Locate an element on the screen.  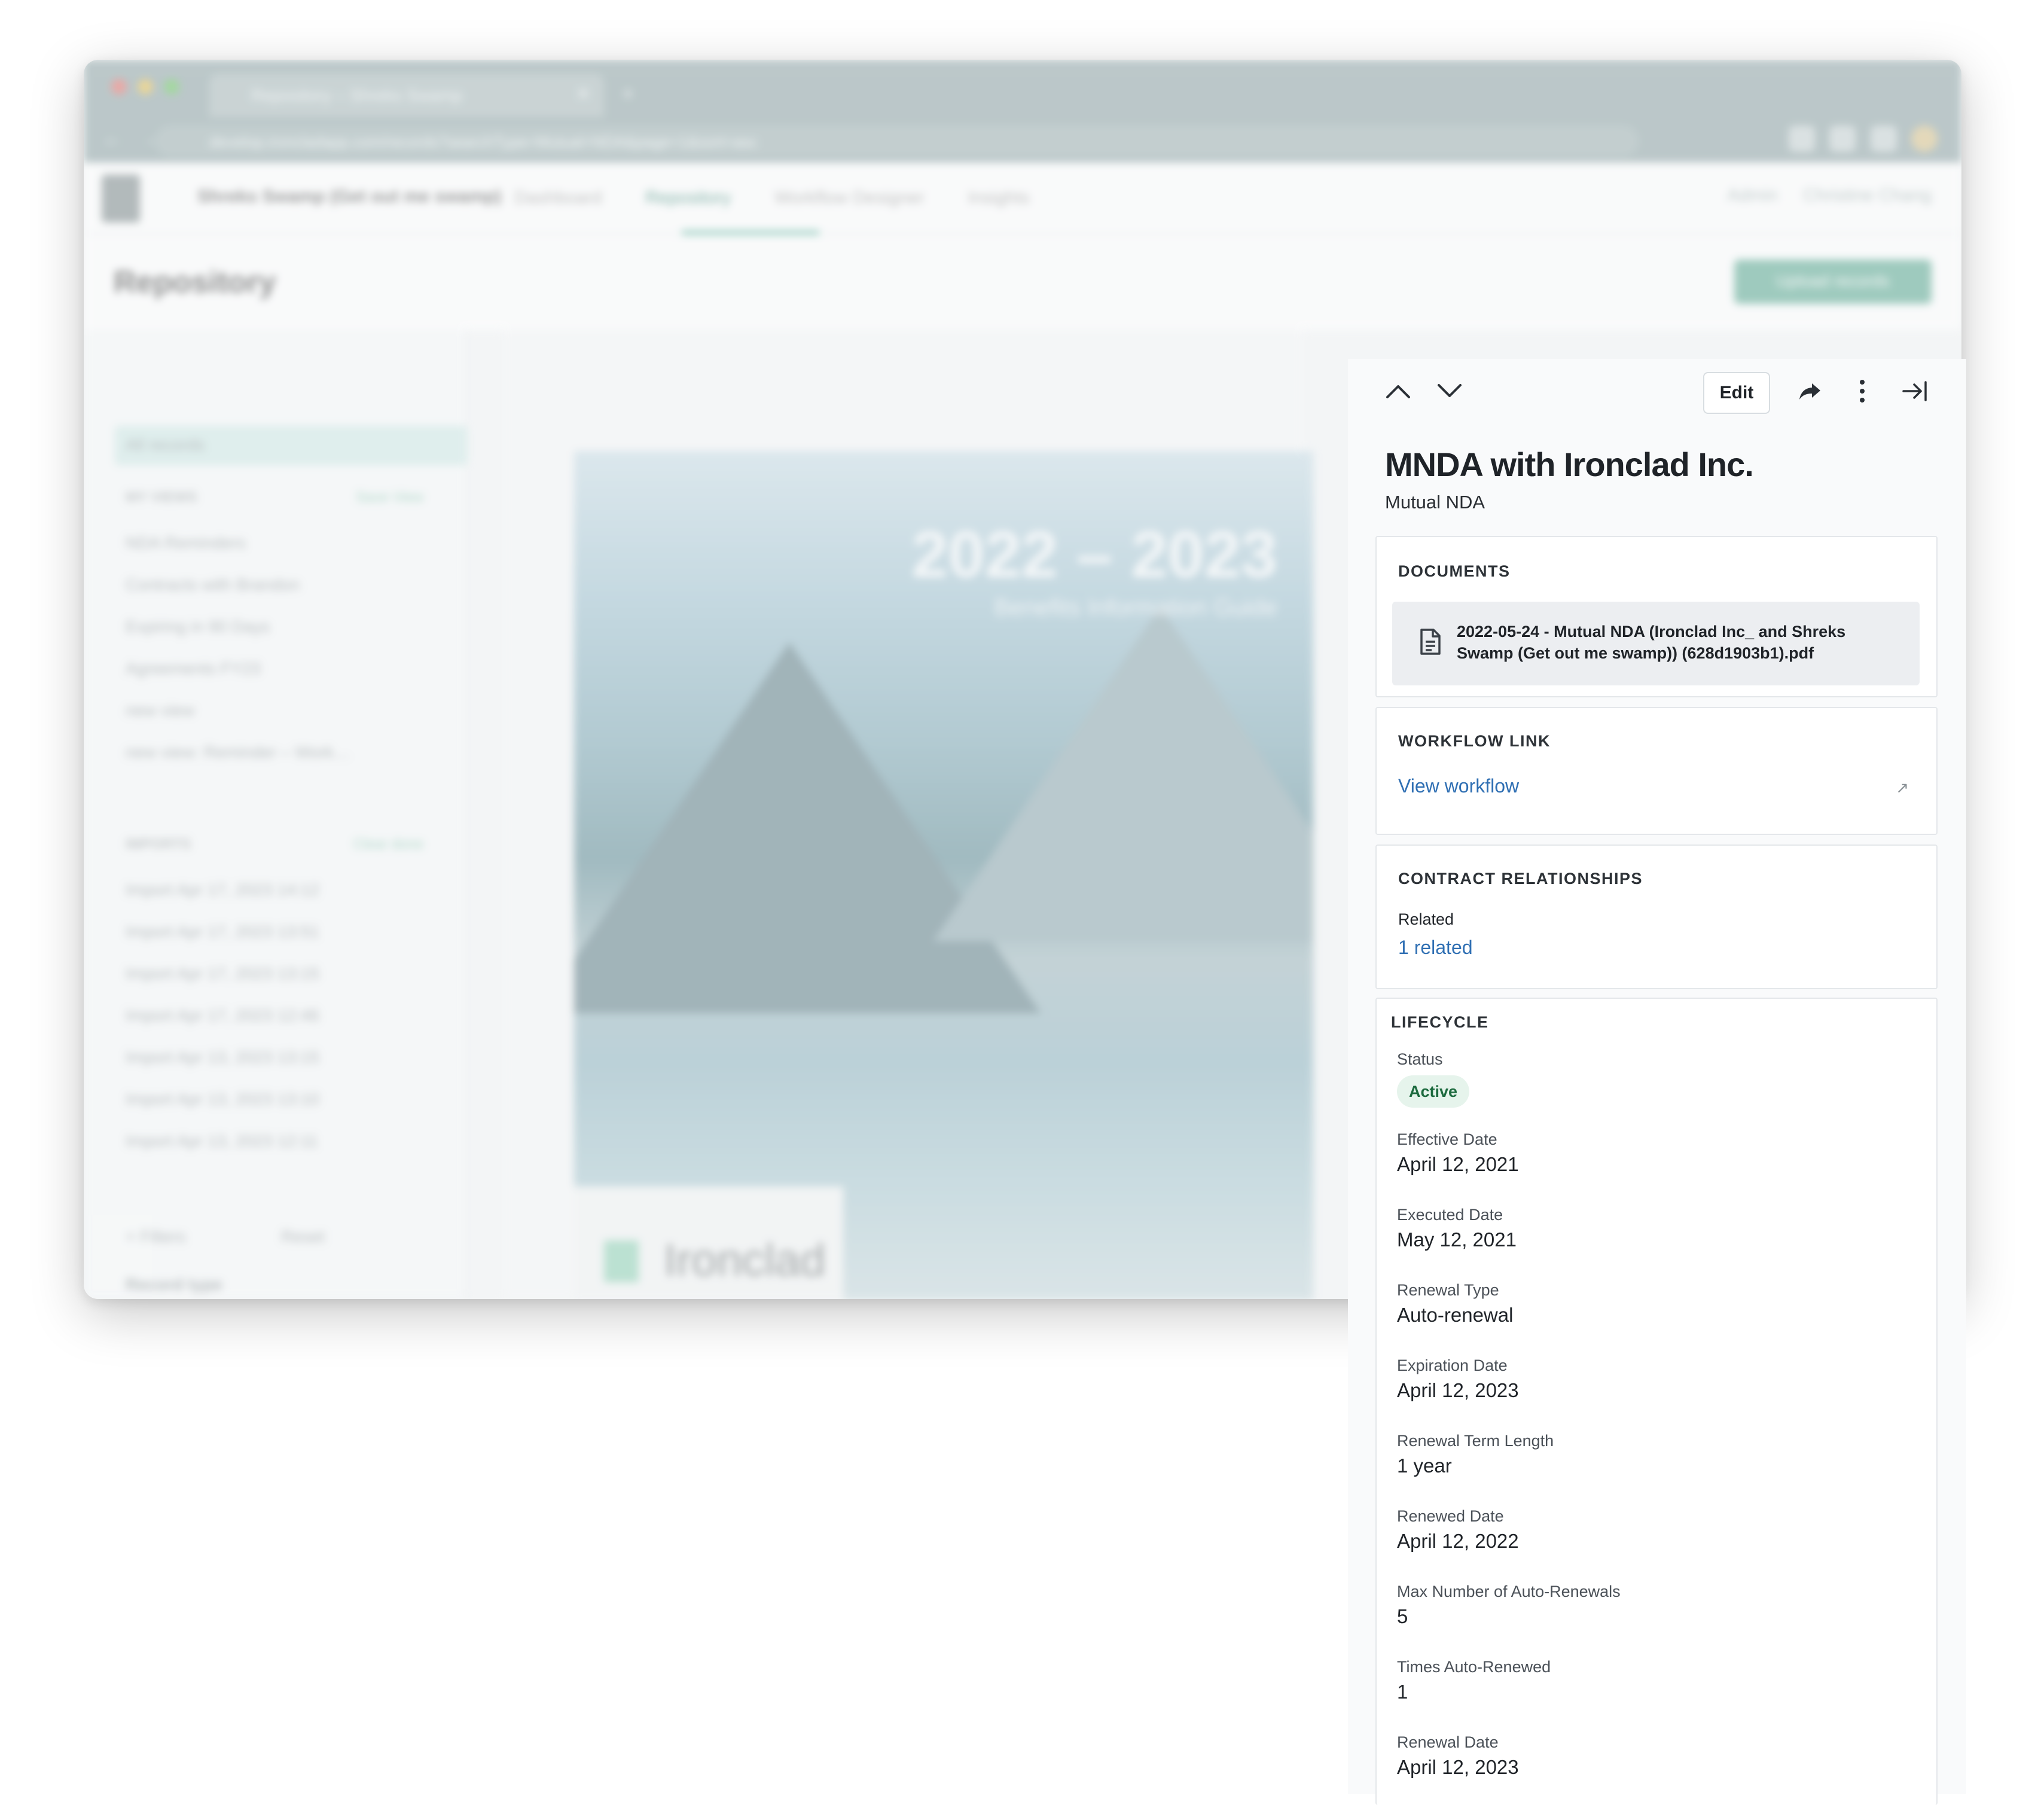
status-badge: Active is located at coordinates (1434, 1092).